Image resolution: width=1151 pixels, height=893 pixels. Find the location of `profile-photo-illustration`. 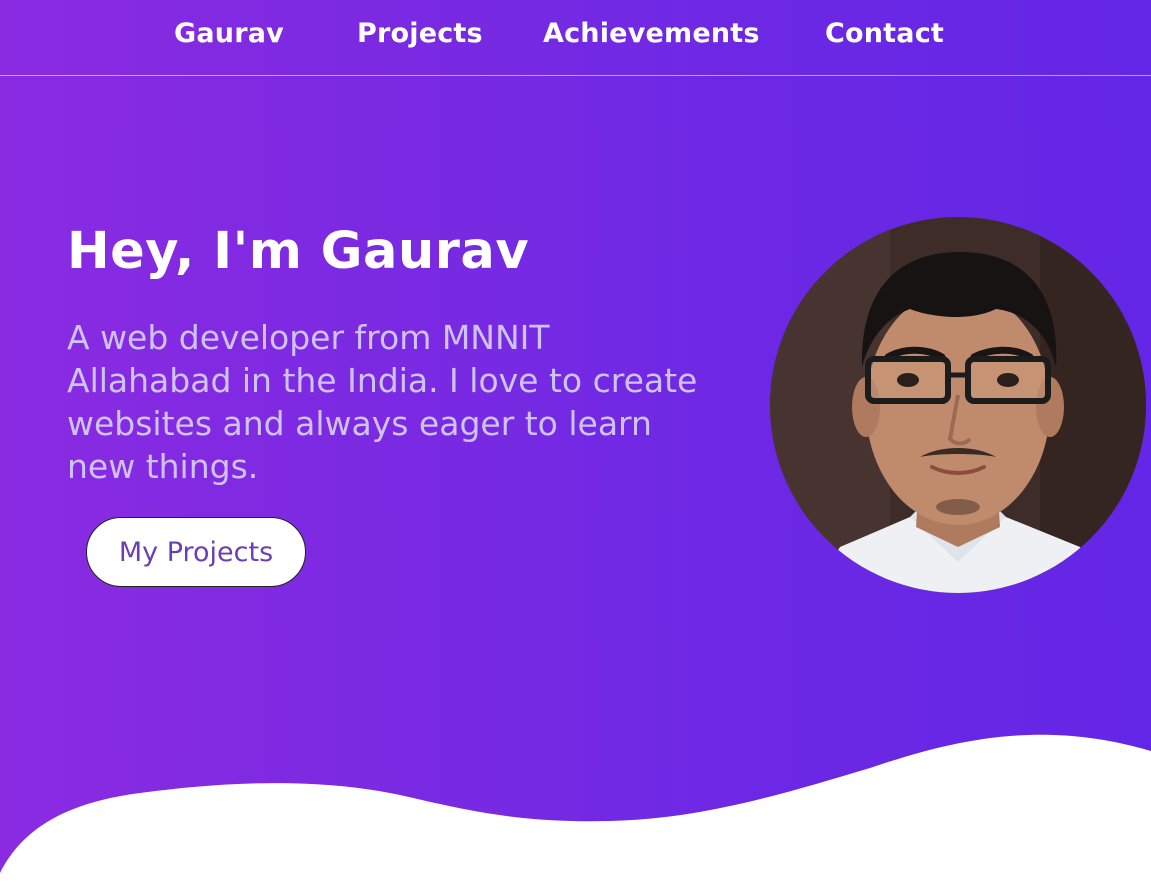

profile-photo-illustration is located at coordinates (958, 405).